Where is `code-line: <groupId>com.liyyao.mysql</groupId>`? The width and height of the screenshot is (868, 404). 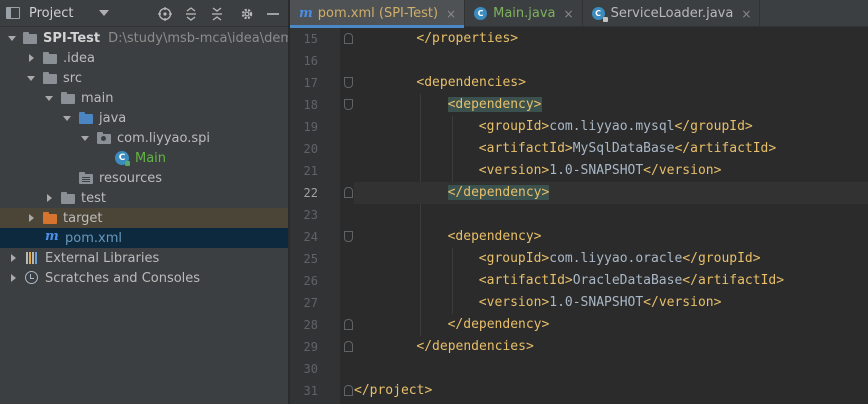
code-line: <groupId>com.liyyao.mysql</groupId> is located at coordinates (616, 127).